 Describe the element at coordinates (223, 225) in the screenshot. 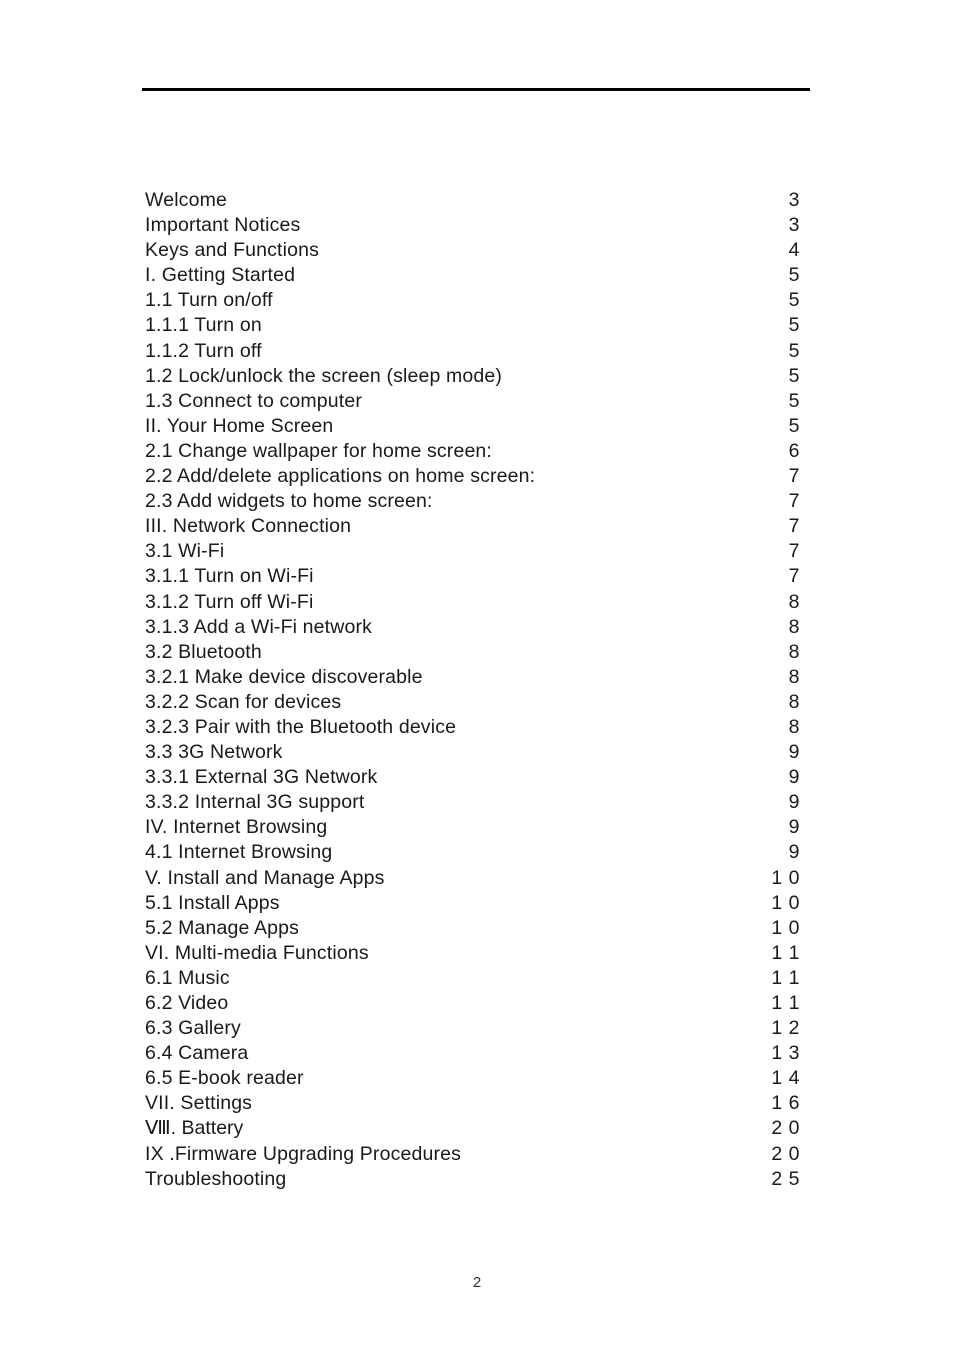

I see `toc-entry-title: Important Notices` at that location.